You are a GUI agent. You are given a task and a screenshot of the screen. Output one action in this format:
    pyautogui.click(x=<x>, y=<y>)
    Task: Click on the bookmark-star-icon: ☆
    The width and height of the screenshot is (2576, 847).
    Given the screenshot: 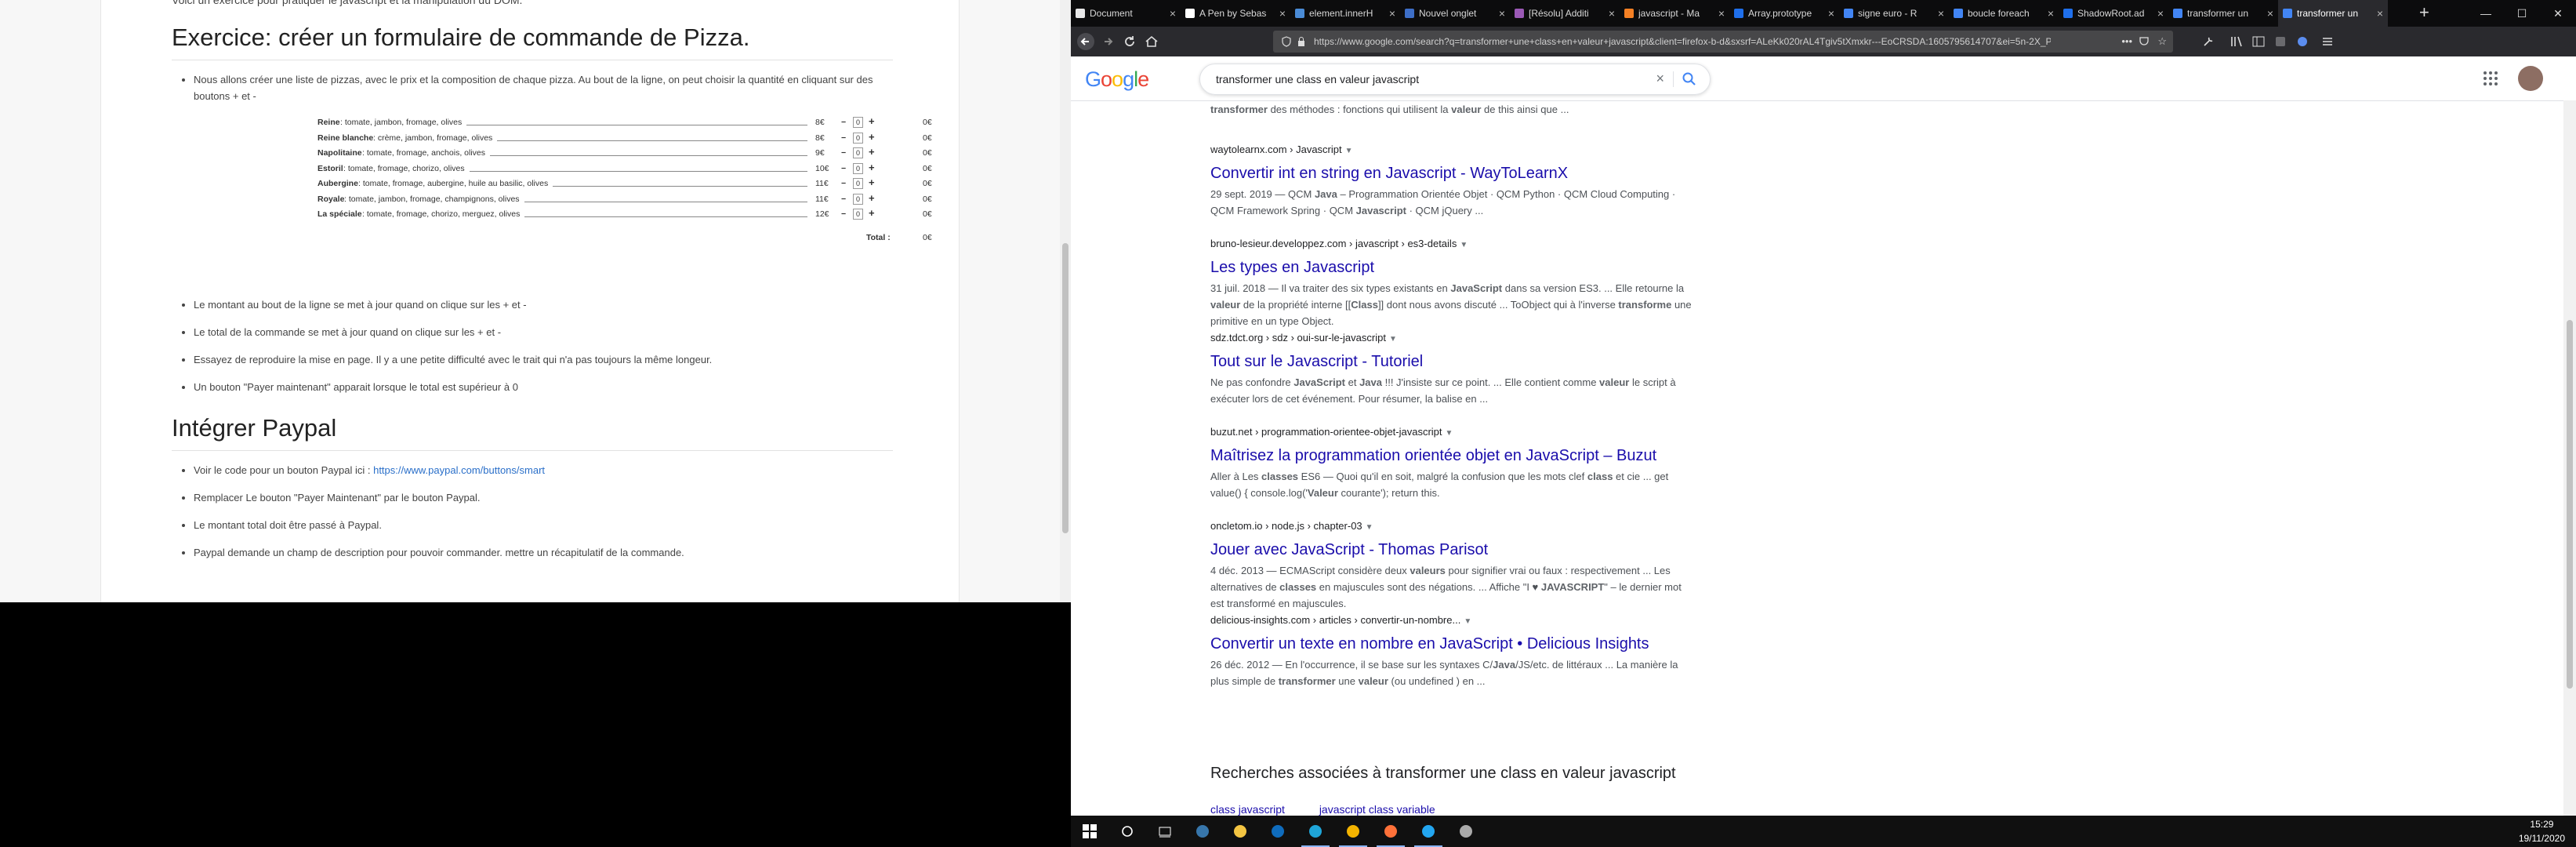 What is the action you would take?
    pyautogui.click(x=2162, y=42)
    